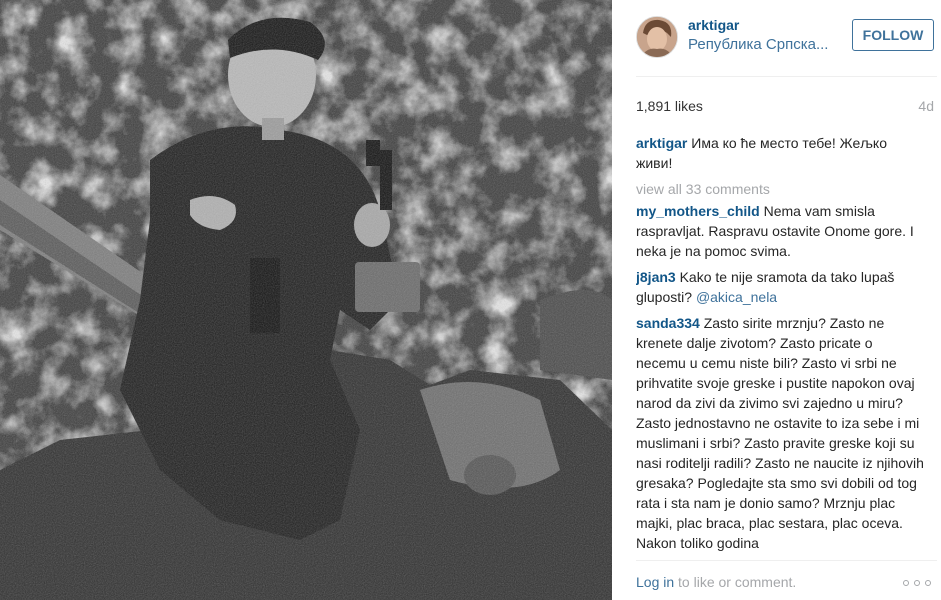  What do you see at coordinates (669, 106) in the screenshot?
I see `likes-count: 1,891 likes` at bounding box center [669, 106].